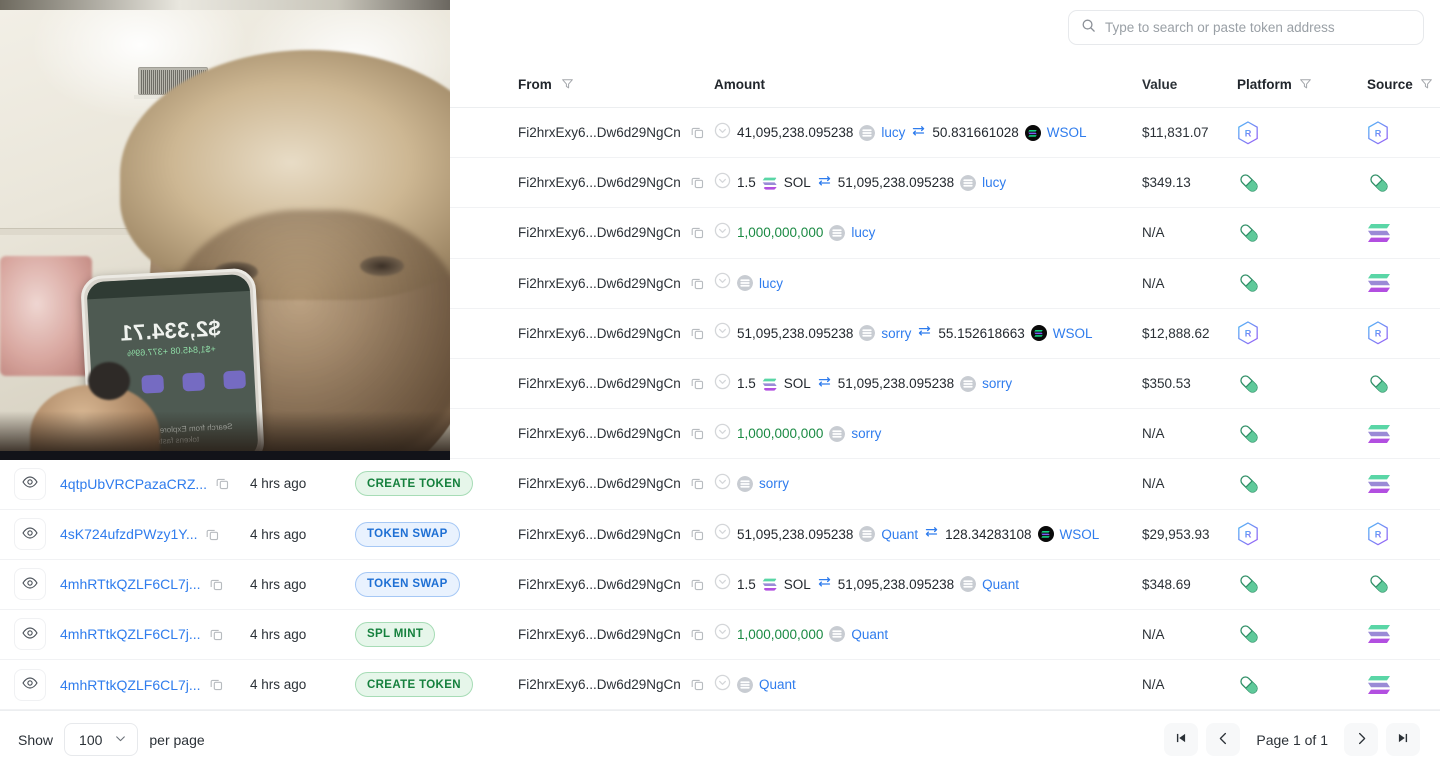  What do you see at coordinates (1361, 739) in the screenshot?
I see `next-page-button` at bounding box center [1361, 739].